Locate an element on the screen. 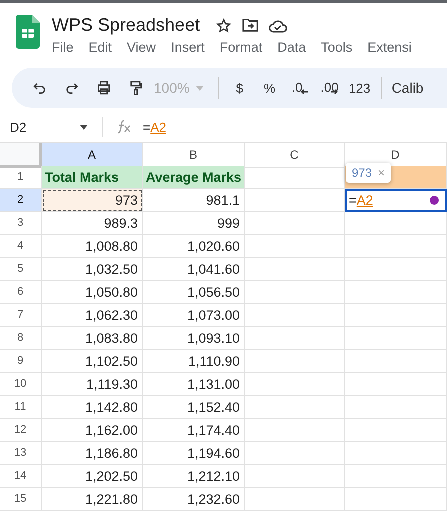 Image resolution: width=447 pixels, height=513 pixels. menu-item: Extensi is located at coordinates (390, 47).